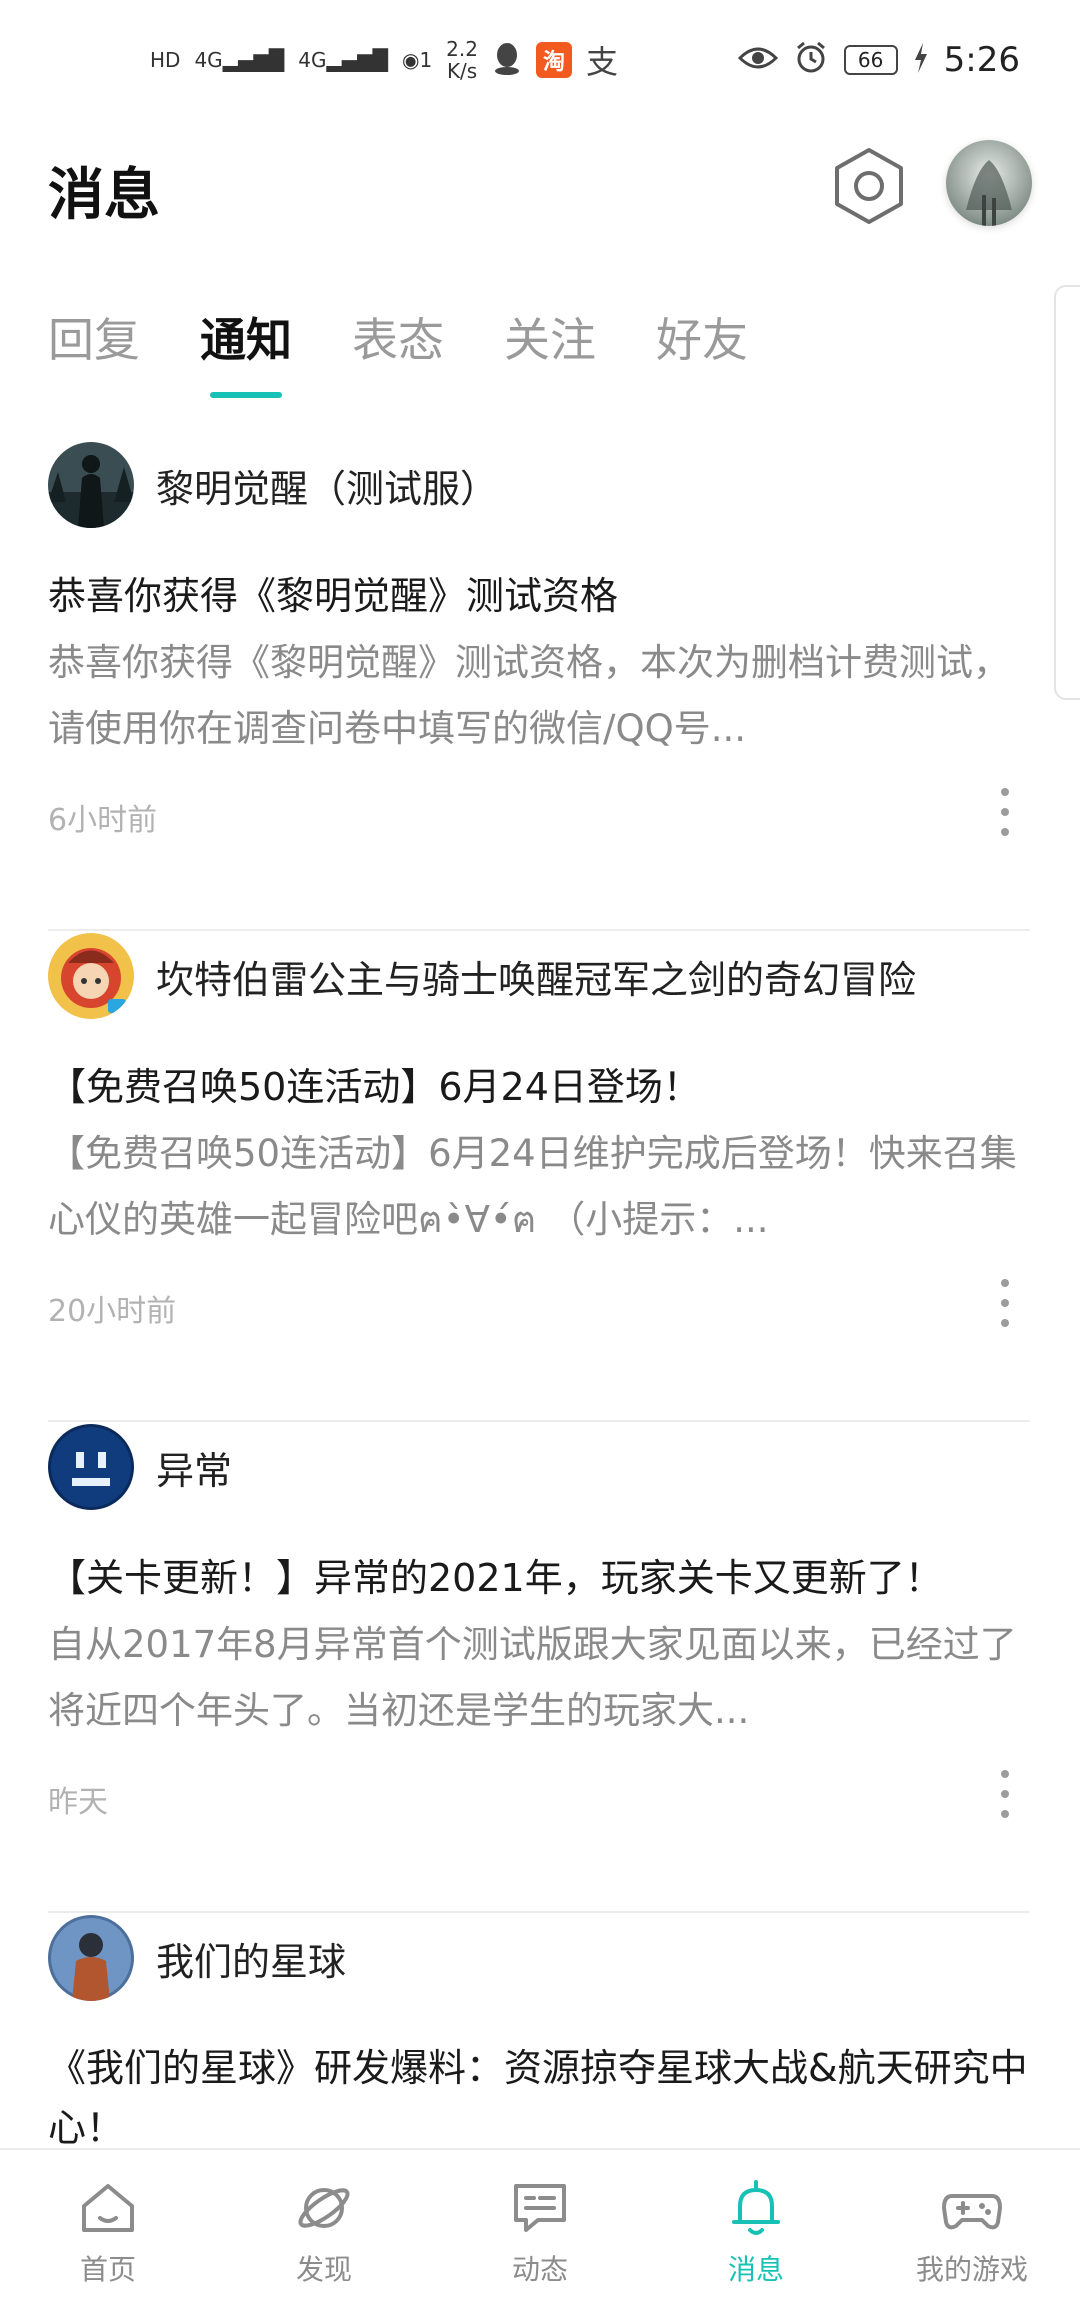  I want to click on tab-reactions: 表态, so click(398, 340).